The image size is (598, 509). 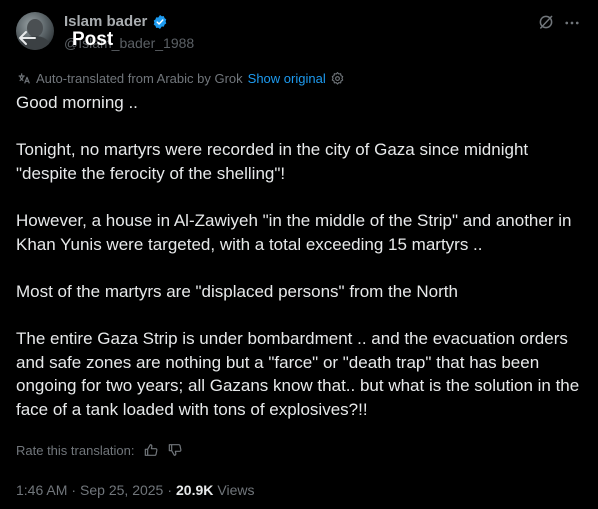 What do you see at coordinates (139, 78) in the screenshot?
I see `translation-note-text: Auto-translated from Arabic by Grok` at bounding box center [139, 78].